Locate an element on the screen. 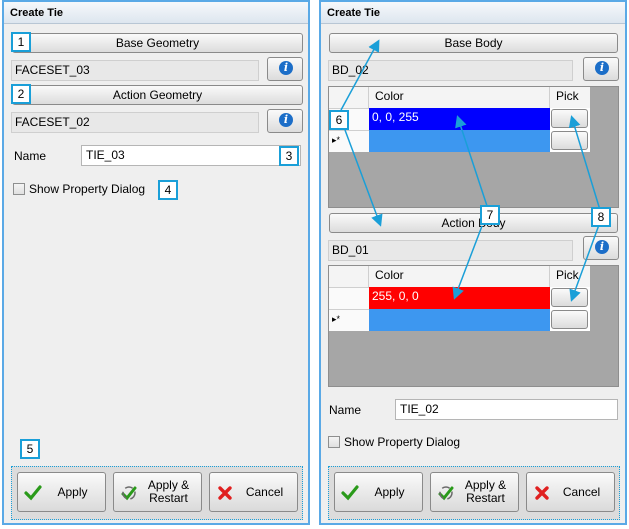  action-geometry-button: Action Geometry is located at coordinates (157, 95).